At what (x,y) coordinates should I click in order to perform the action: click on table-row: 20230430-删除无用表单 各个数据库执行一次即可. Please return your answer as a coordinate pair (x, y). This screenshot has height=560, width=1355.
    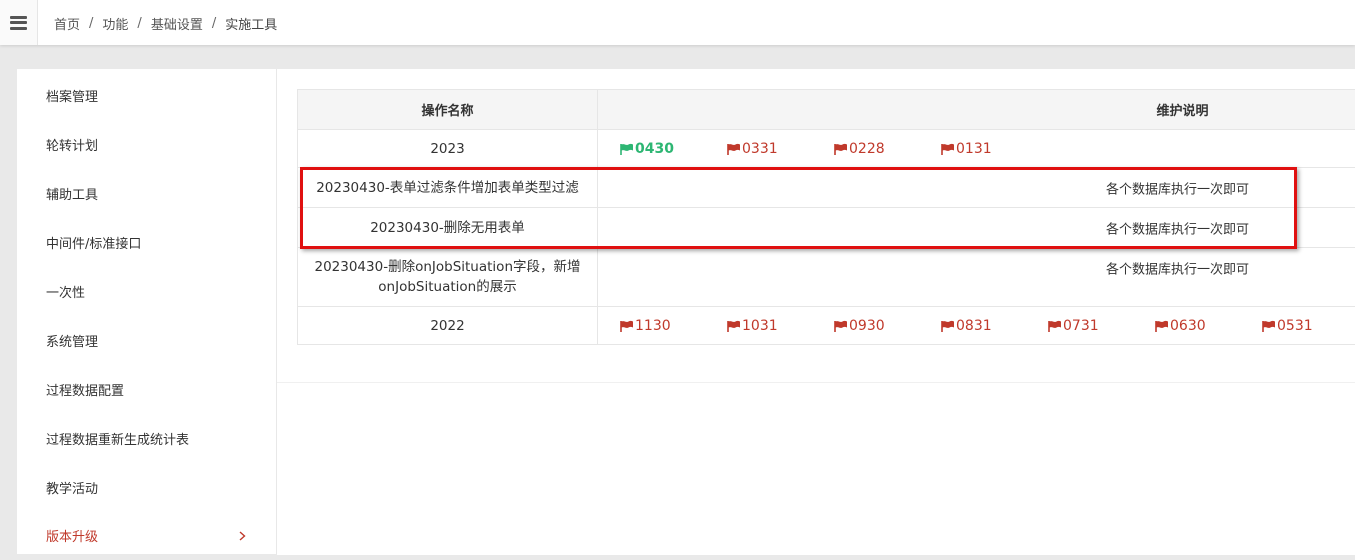
    Looking at the image, I should click on (826, 228).